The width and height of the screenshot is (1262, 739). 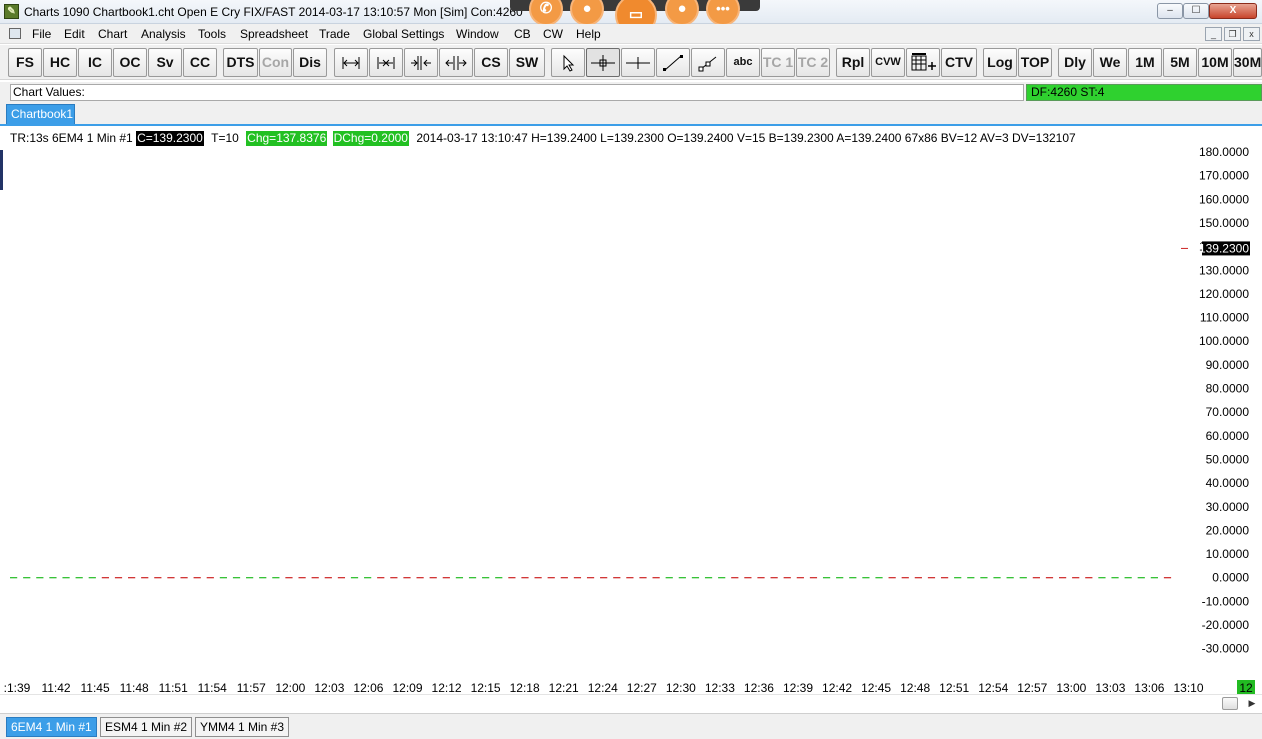 What do you see at coordinates (41, 34) in the screenshot?
I see `menu-file: File` at bounding box center [41, 34].